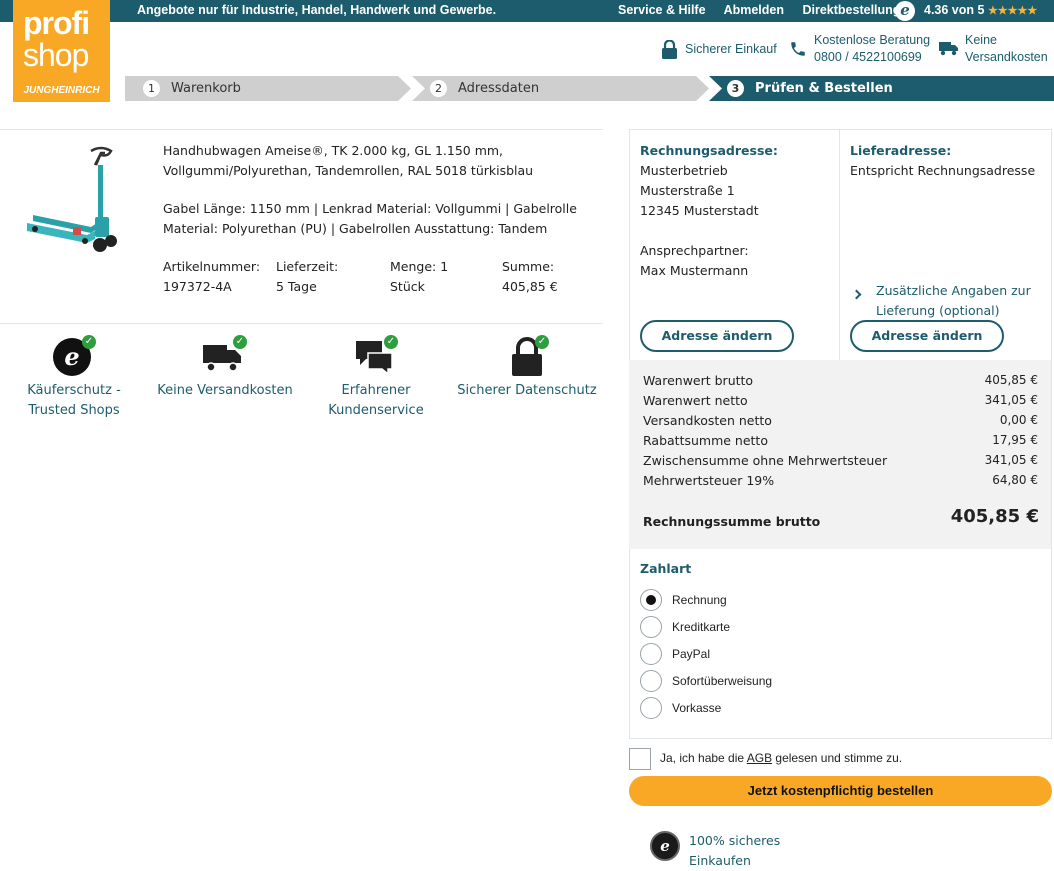  I want to click on summary-value: 17,95 €, so click(1015, 440).